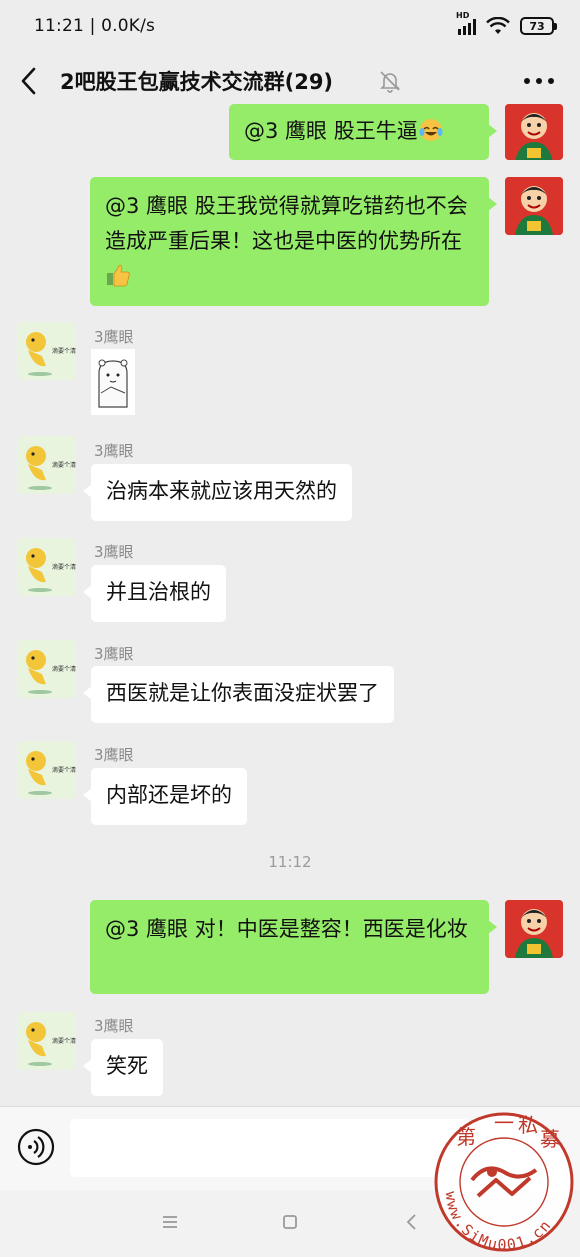 The width and height of the screenshot is (580, 1257). What do you see at coordinates (286, 929) in the screenshot?
I see `message-text: @3 鹰眼 对！中医是整容！西医是化妆` at bounding box center [286, 929].